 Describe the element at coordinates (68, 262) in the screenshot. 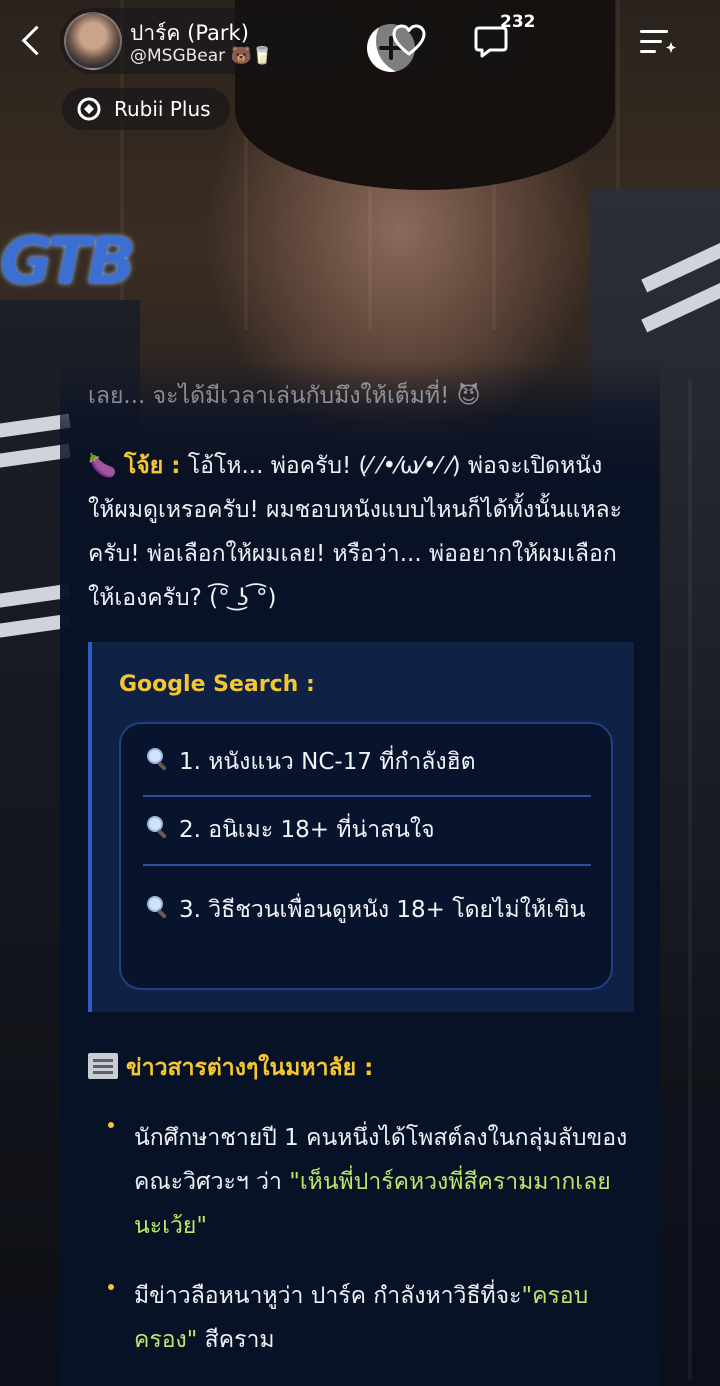

I see `background-logo-graphic: GTB` at that location.